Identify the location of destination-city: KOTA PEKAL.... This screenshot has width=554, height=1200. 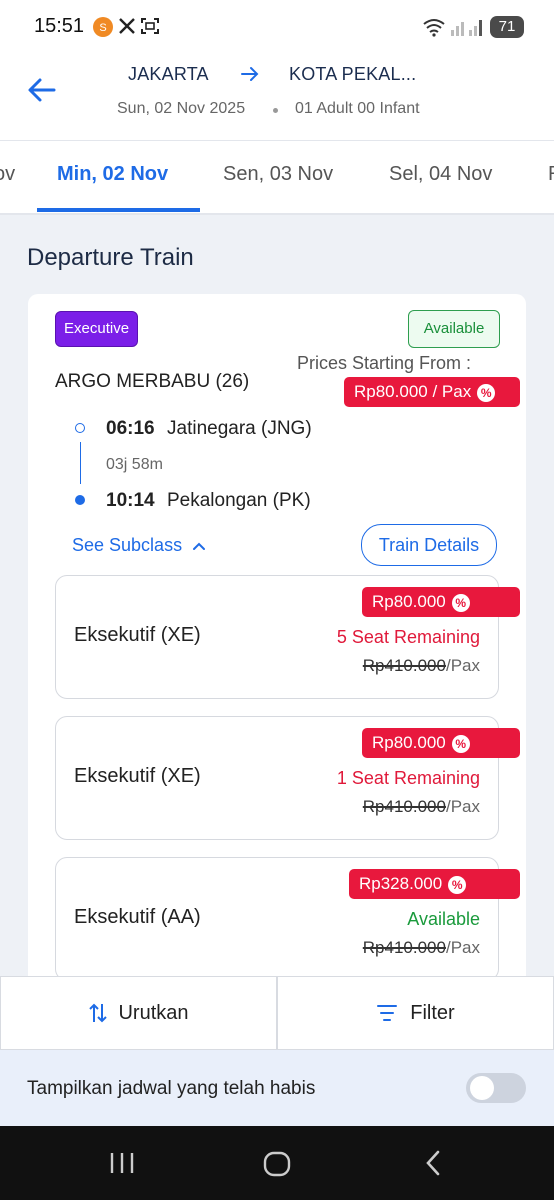
(353, 74).